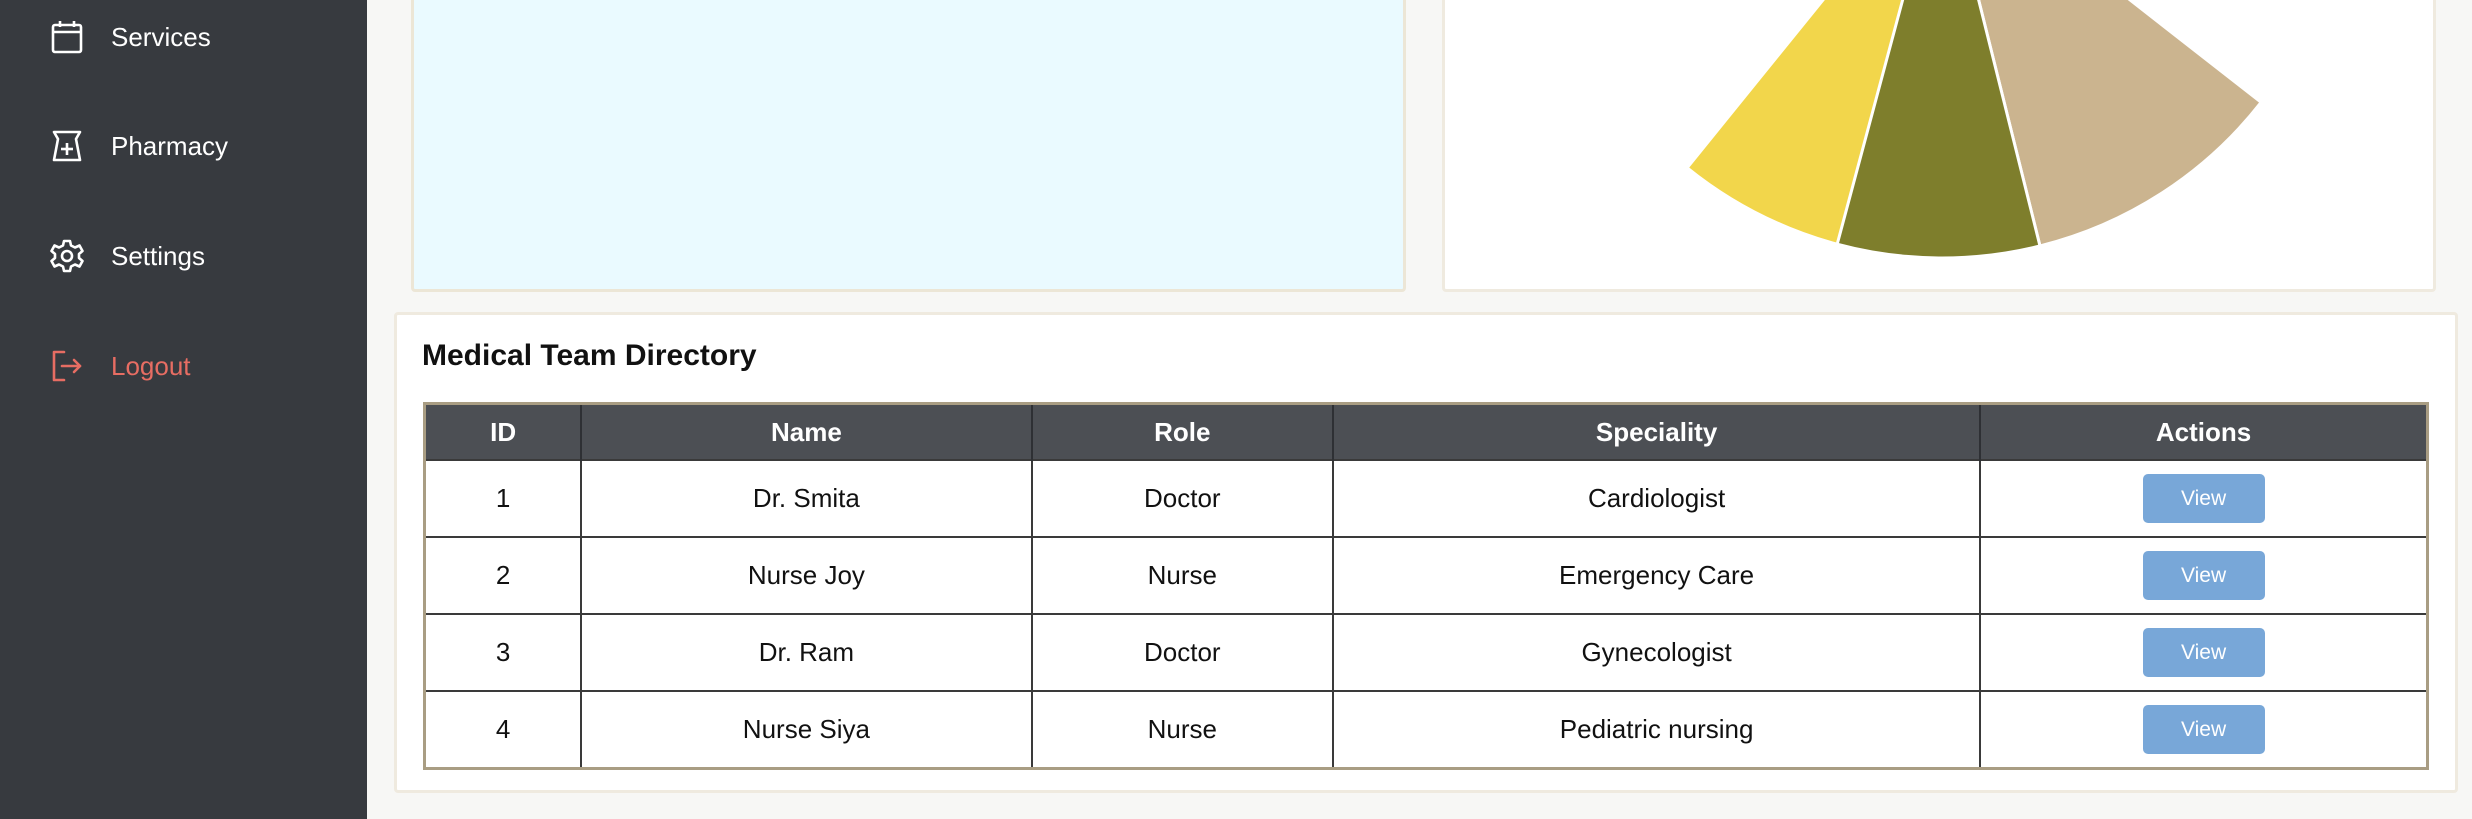  What do you see at coordinates (503, 729) in the screenshot?
I see `cell-id: 4` at bounding box center [503, 729].